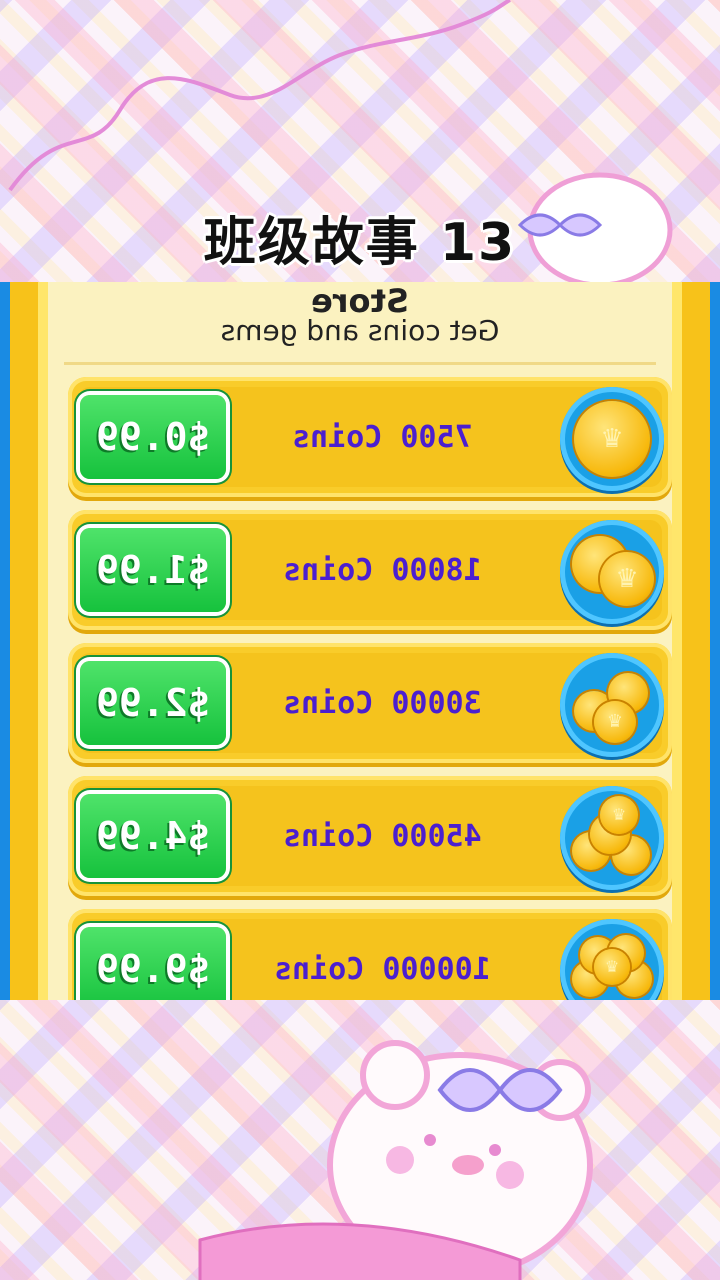 The height and width of the screenshot is (1280, 720). I want to click on coin-amount-label: 100000 Coins, so click(382, 969).